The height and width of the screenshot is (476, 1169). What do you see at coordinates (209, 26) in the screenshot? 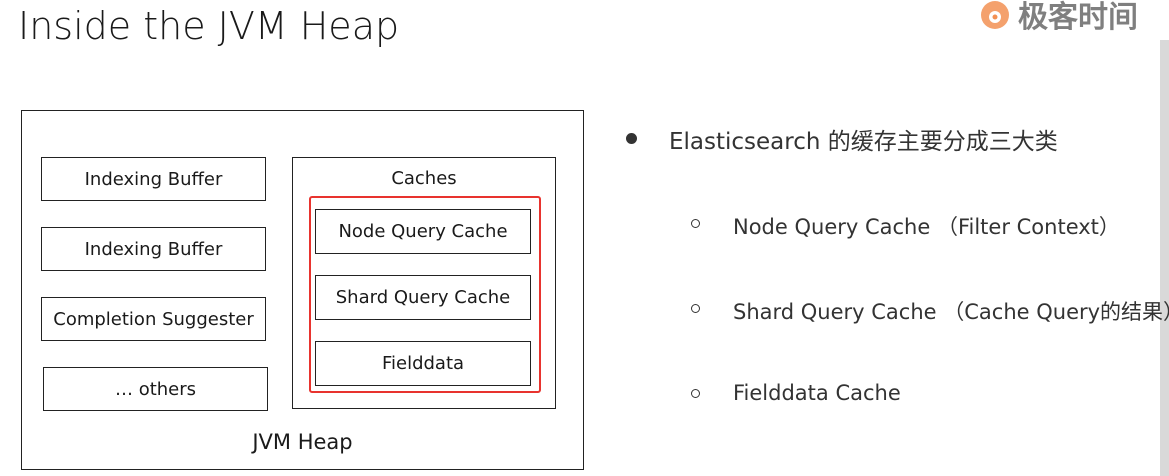
I see `slide-title: Inside the JVM Heap` at bounding box center [209, 26].